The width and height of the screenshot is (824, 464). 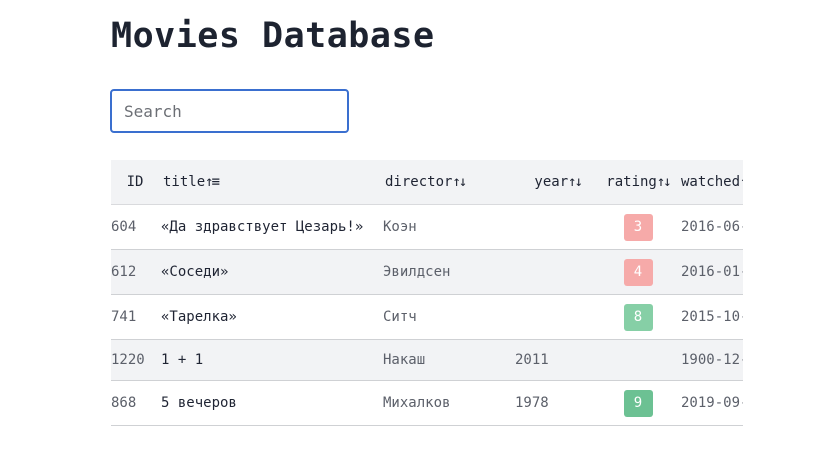 I want to click on cell-watched: 2016-01-13, so click(x=711, y=272).